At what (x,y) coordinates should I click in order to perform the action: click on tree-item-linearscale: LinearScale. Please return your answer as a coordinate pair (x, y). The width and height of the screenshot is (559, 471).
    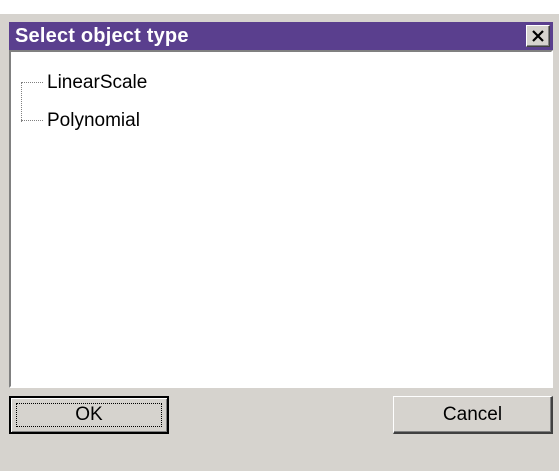
    Looking at the image, I should click on (84, 83).